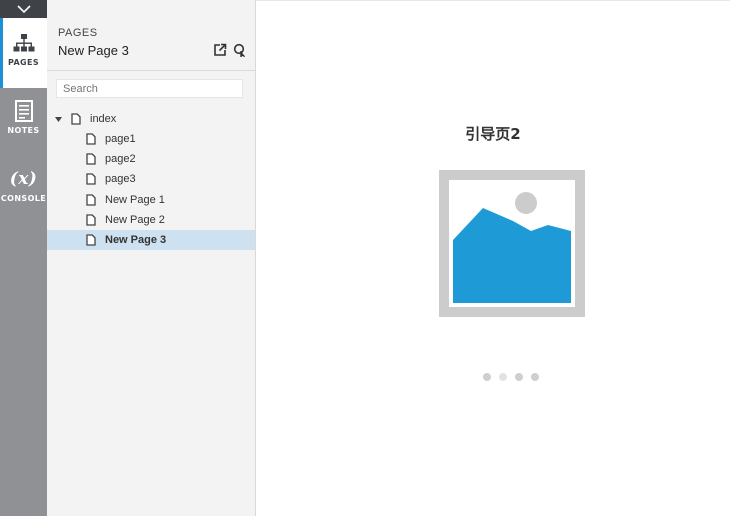 This screenshot has width=730, height=517. Describe the element at coordinates (151, 139) in the screenshot. I see `tree-row-page1: page1` at that location.